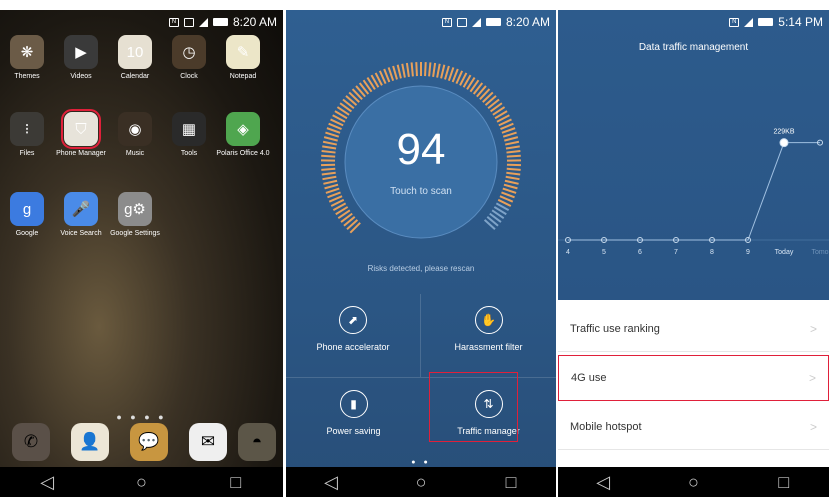 The height and width of the screenshot is (497, 829). I want to click on page-indicator: ● ●, so click(421, 462).